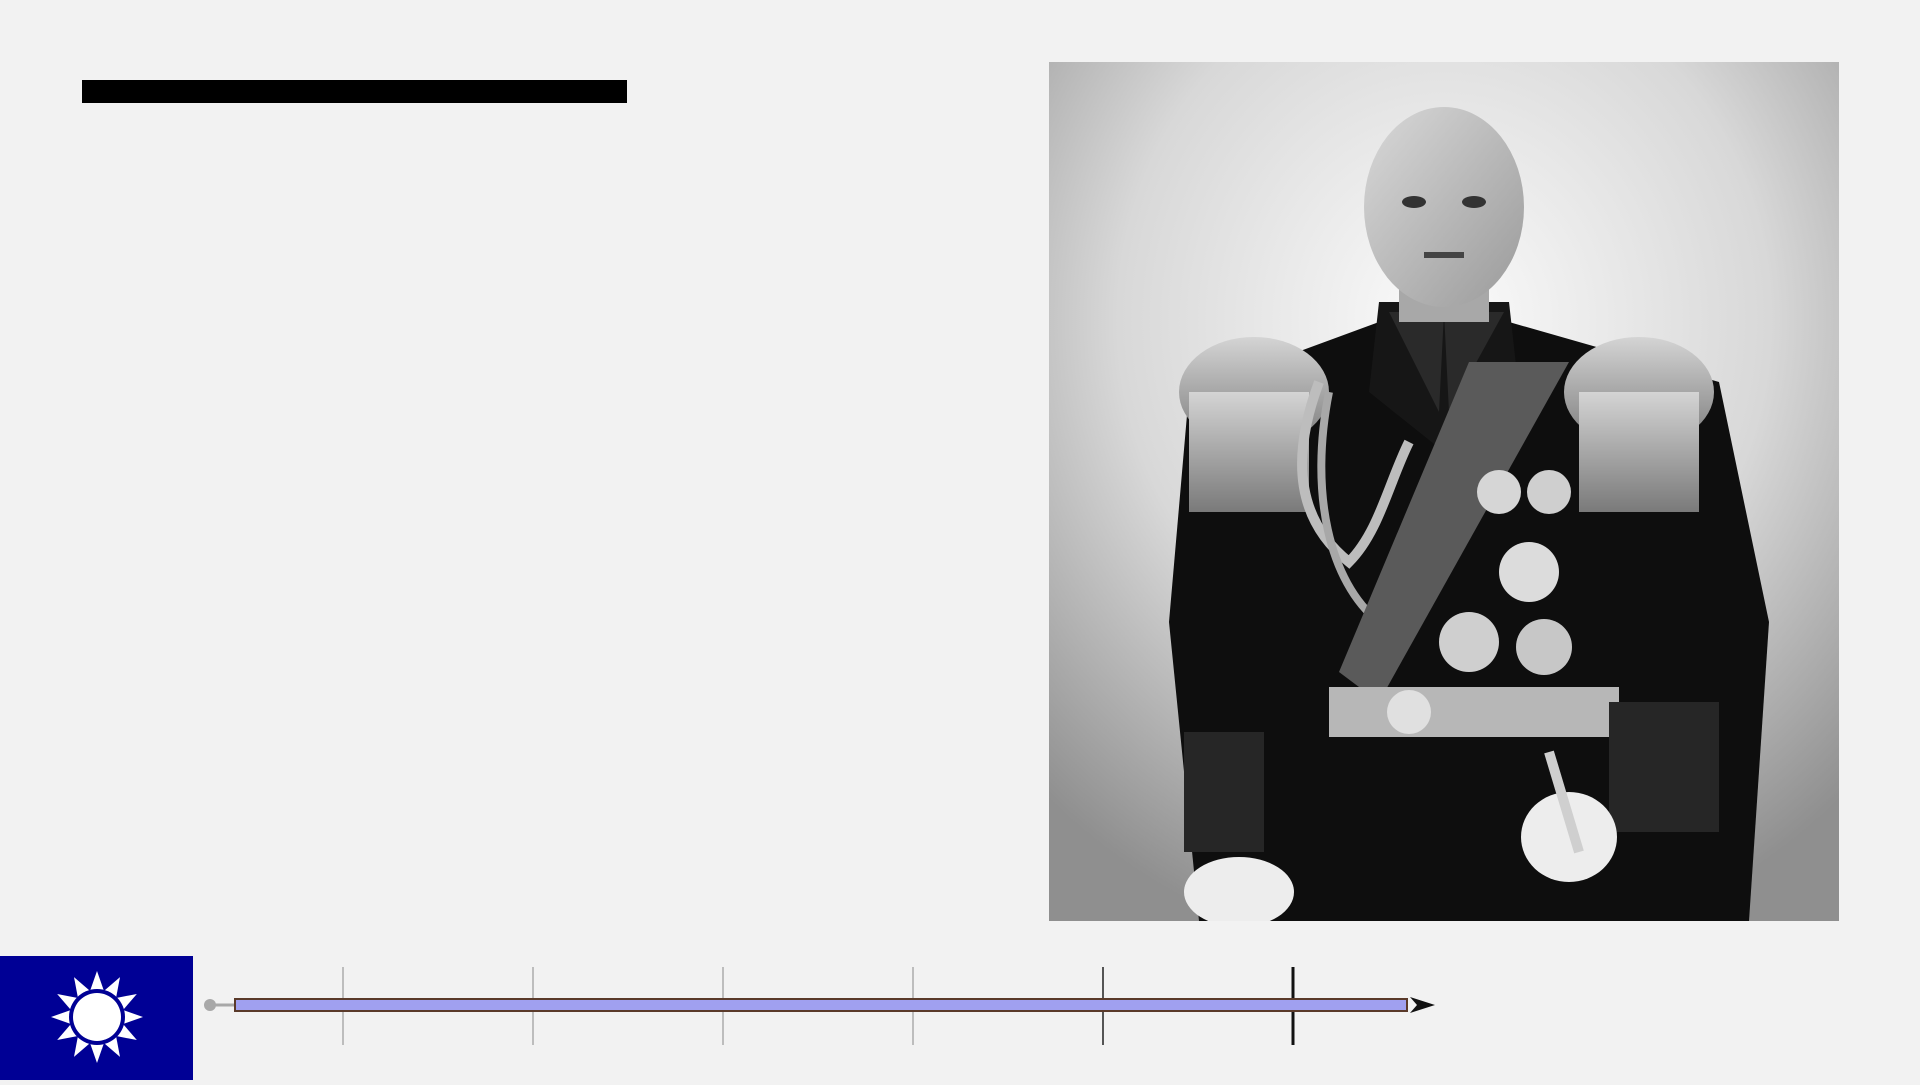 The height and width of the screenshot is (1085, 1920). I want to click on flag-badge, so click(96, 1018).